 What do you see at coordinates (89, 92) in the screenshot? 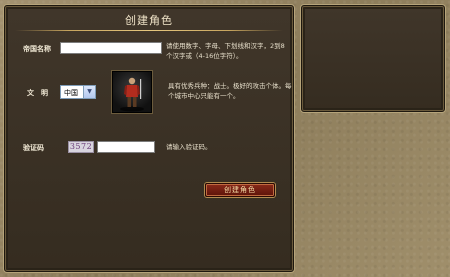
I see `chevron-down-icon: ▼` at bounding box center [89, 92].